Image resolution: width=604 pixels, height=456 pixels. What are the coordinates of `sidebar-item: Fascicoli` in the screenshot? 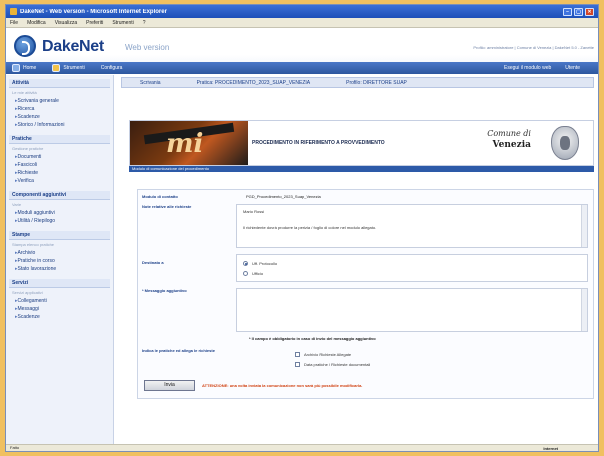 It's located at (59, 165).